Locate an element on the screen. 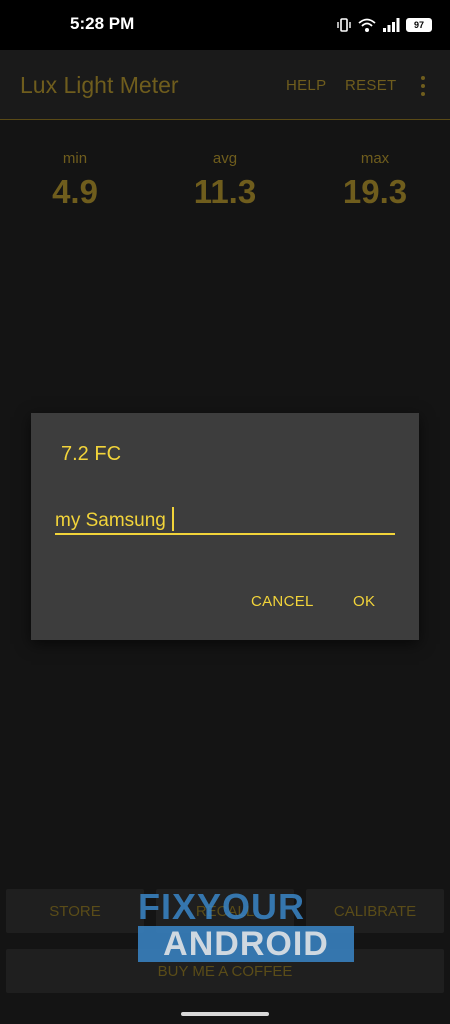 This screenshot has width=450, height=1024. app-bar: Lux Light Meter HELP RESET is located at coordinates (225, 85).